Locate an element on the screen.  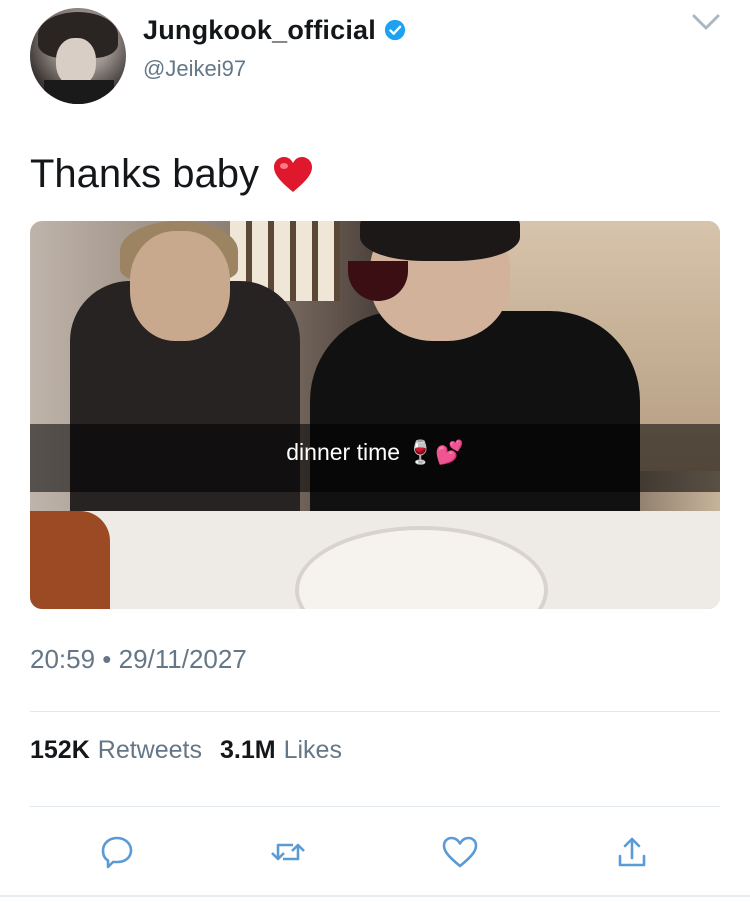
user-handle: @Jeikei97 is located at coordinates (194, 69).